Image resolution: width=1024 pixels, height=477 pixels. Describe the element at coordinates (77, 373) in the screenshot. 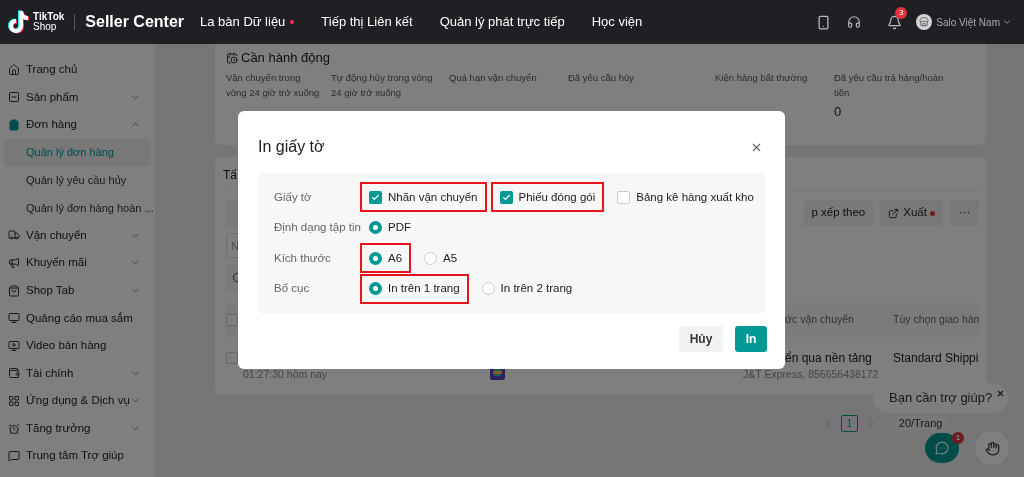

I see `sidebar-item: Tài chính` at that location.